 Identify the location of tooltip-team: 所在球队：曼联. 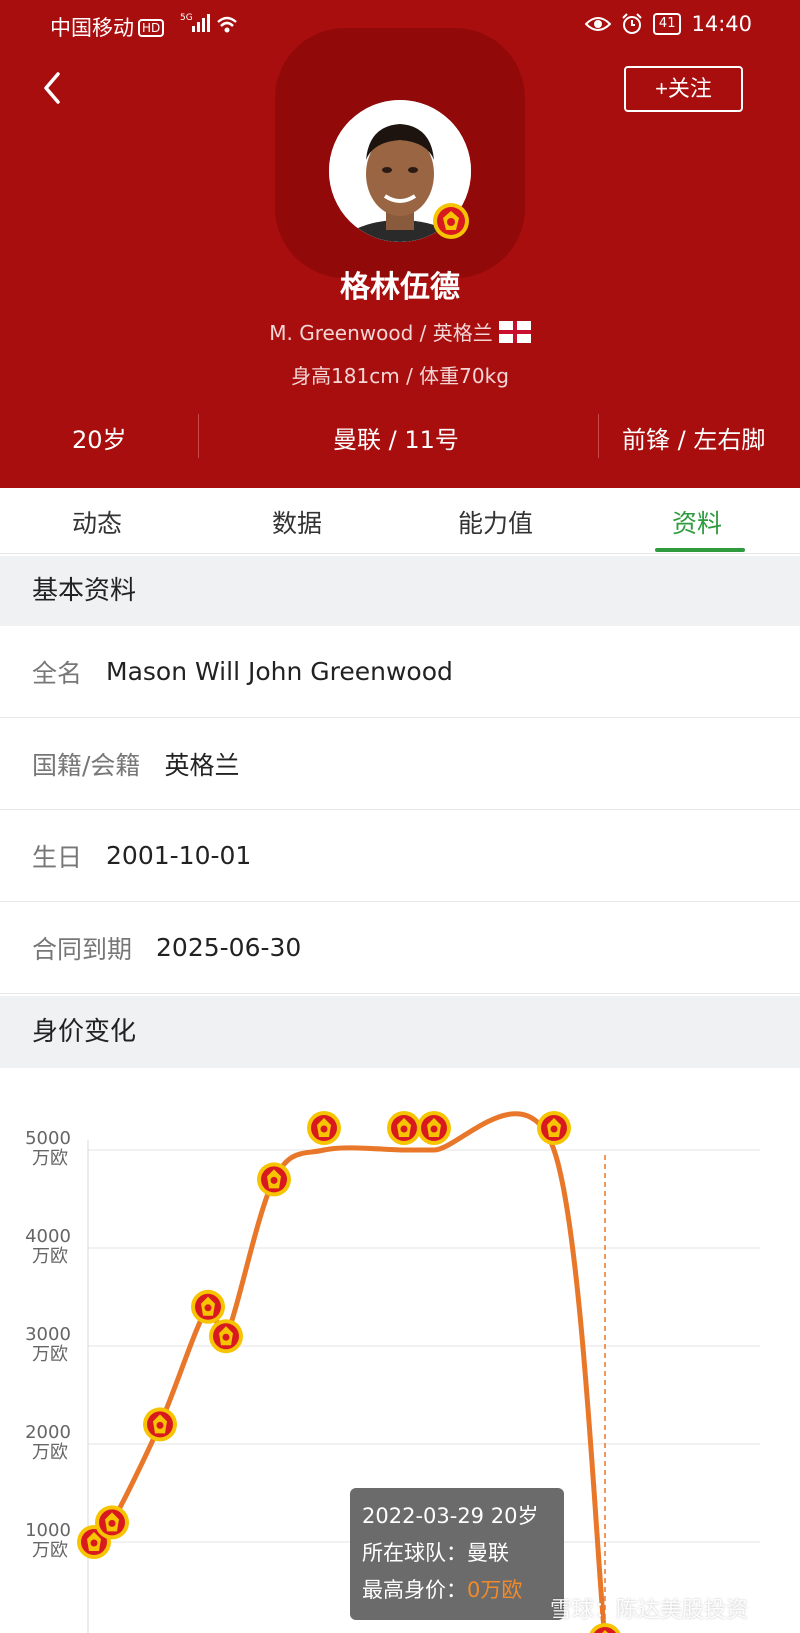
(435, 1553).